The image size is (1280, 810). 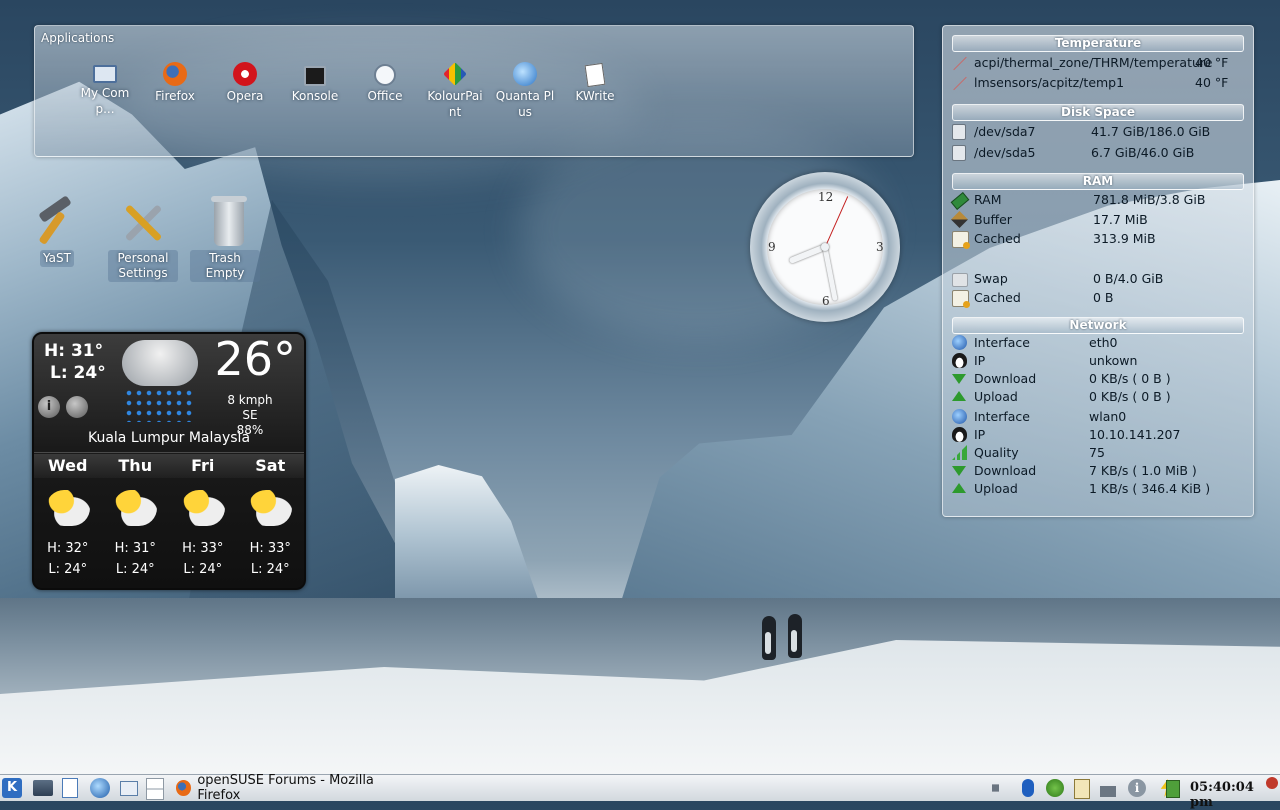 I want to click on kmenu-button: K, so click(x=12, y=788).